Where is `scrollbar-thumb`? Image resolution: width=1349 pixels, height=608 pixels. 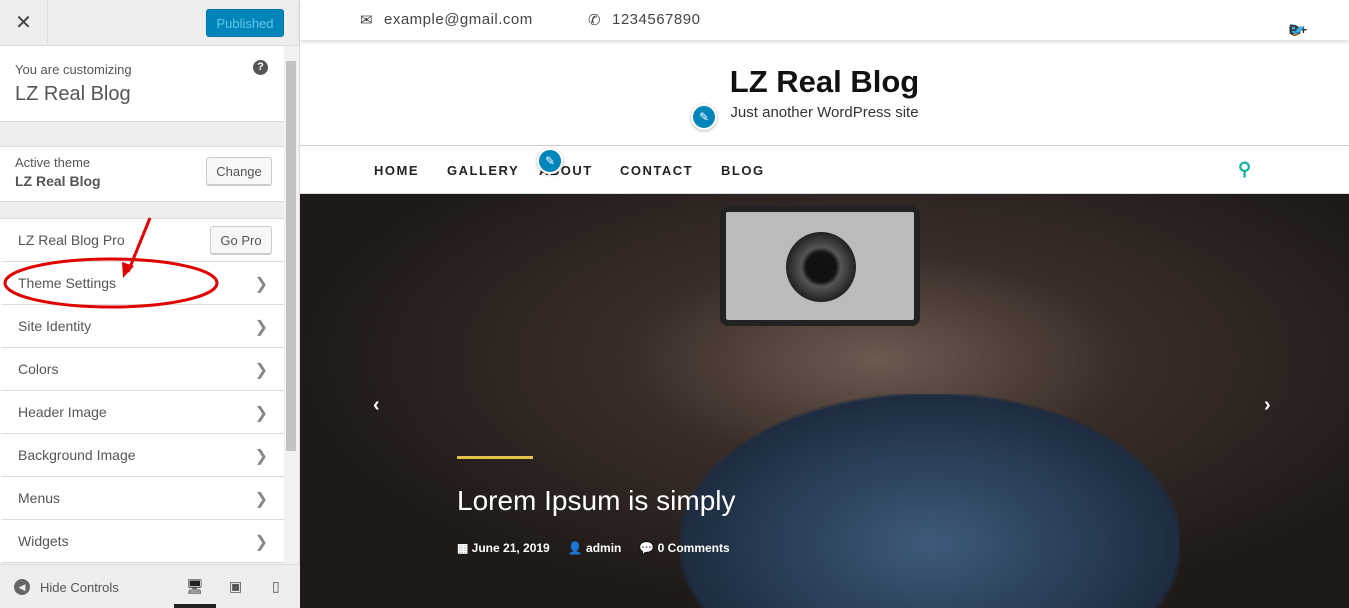 scrollbar-thumb is located at coordinates (291, 256).